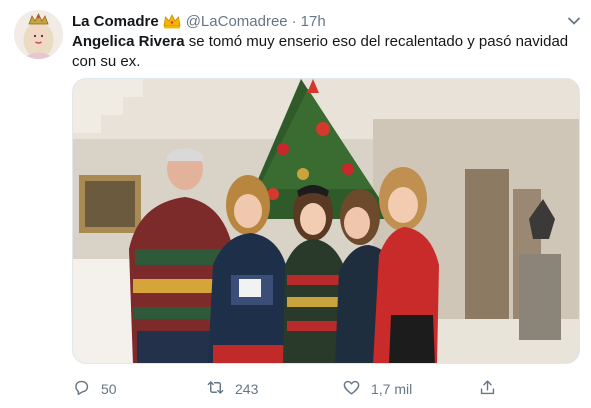 Image resolution: width=591 pixels, height=408 pixels. I want to click on tweet-header: La Comadre @LaComadree · 17h, so click(199, 21).